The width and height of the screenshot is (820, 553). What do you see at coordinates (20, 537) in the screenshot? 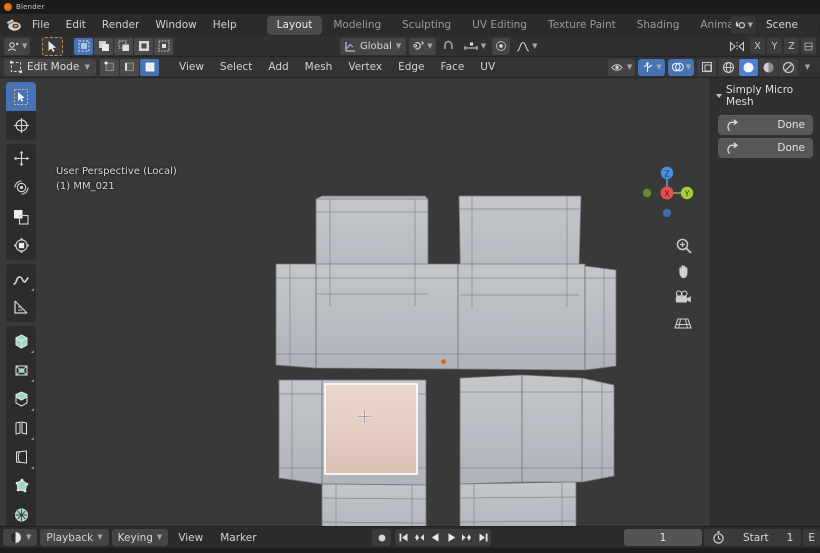
I see `timeline-editor-icon: ▼` at bounding box center [20, 537].